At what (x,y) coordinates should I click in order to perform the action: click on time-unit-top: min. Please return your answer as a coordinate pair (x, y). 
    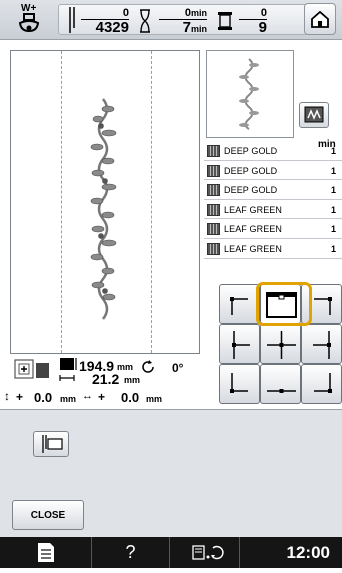
    Looking at the image, I should click on (198, 13).